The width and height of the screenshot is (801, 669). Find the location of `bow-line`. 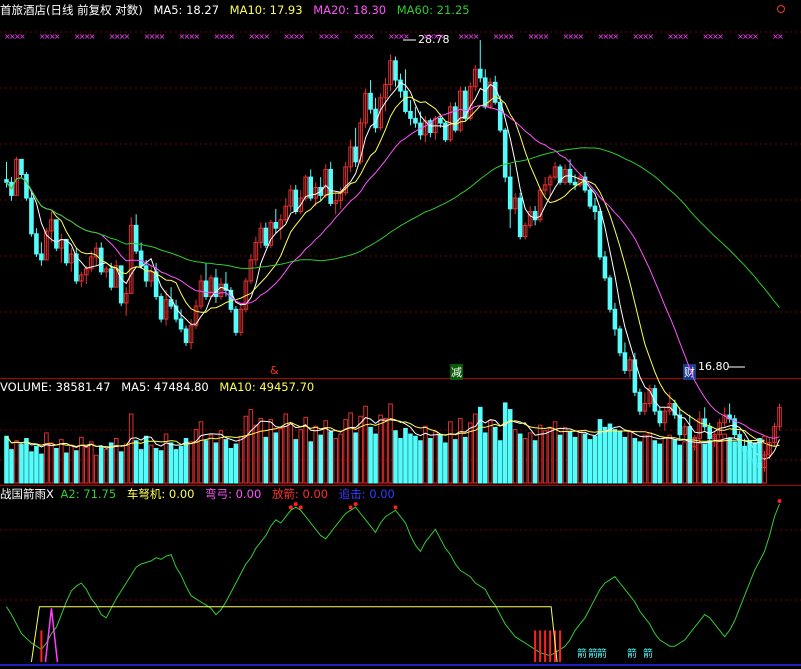

bow-line is located at coordinates (294, 634).